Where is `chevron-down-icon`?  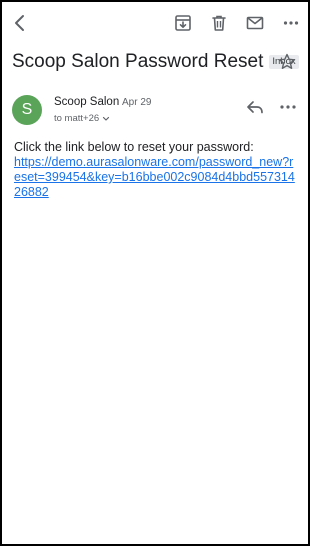
chevron-down-icon is located at coordinates (106, 118).